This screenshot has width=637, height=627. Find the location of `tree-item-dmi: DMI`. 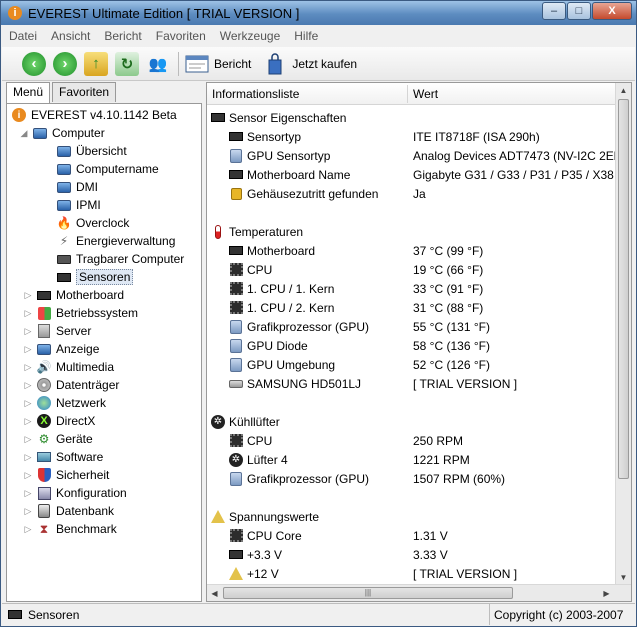

tree-item-dmi: DMI is located at coordinates (77, 187).